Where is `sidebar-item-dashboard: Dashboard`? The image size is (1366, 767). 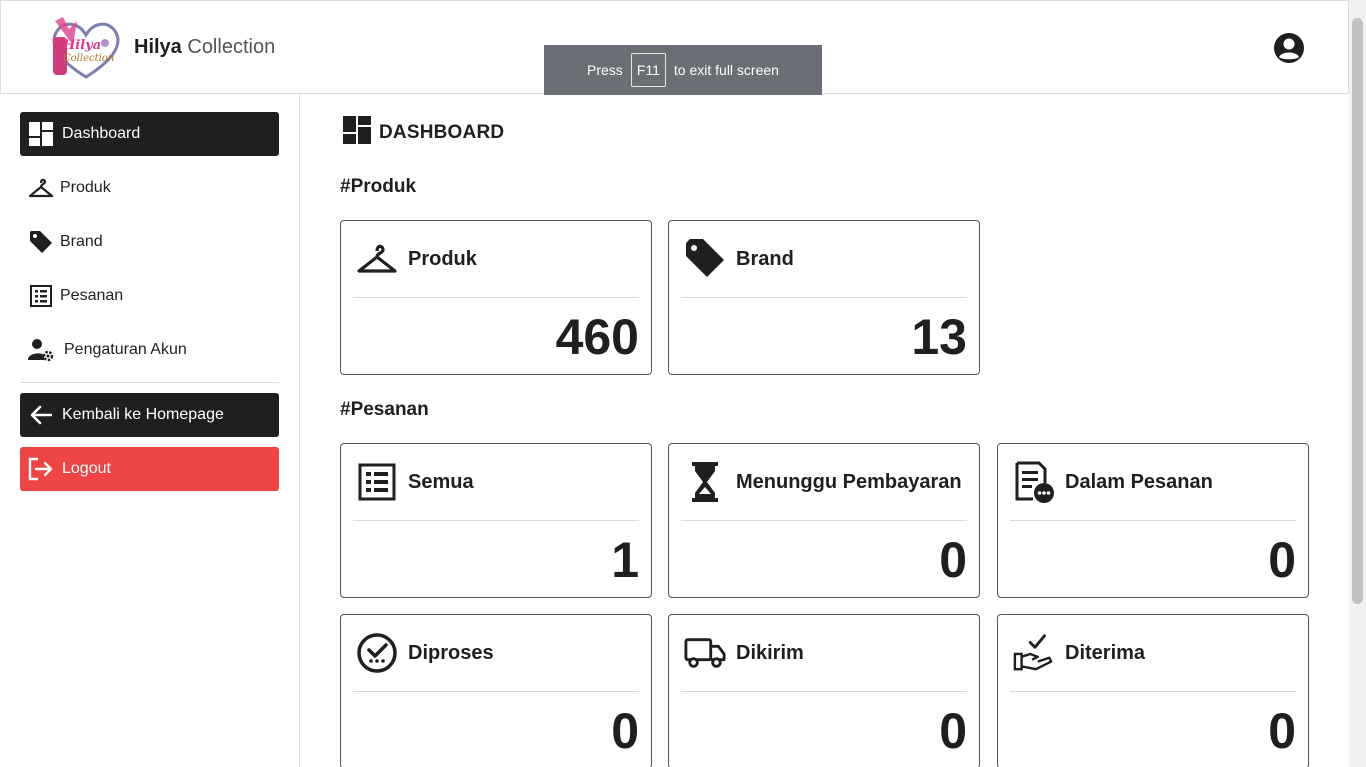 sidebar-item-dashboard: Dashboard is located at coordinates (149, 134).